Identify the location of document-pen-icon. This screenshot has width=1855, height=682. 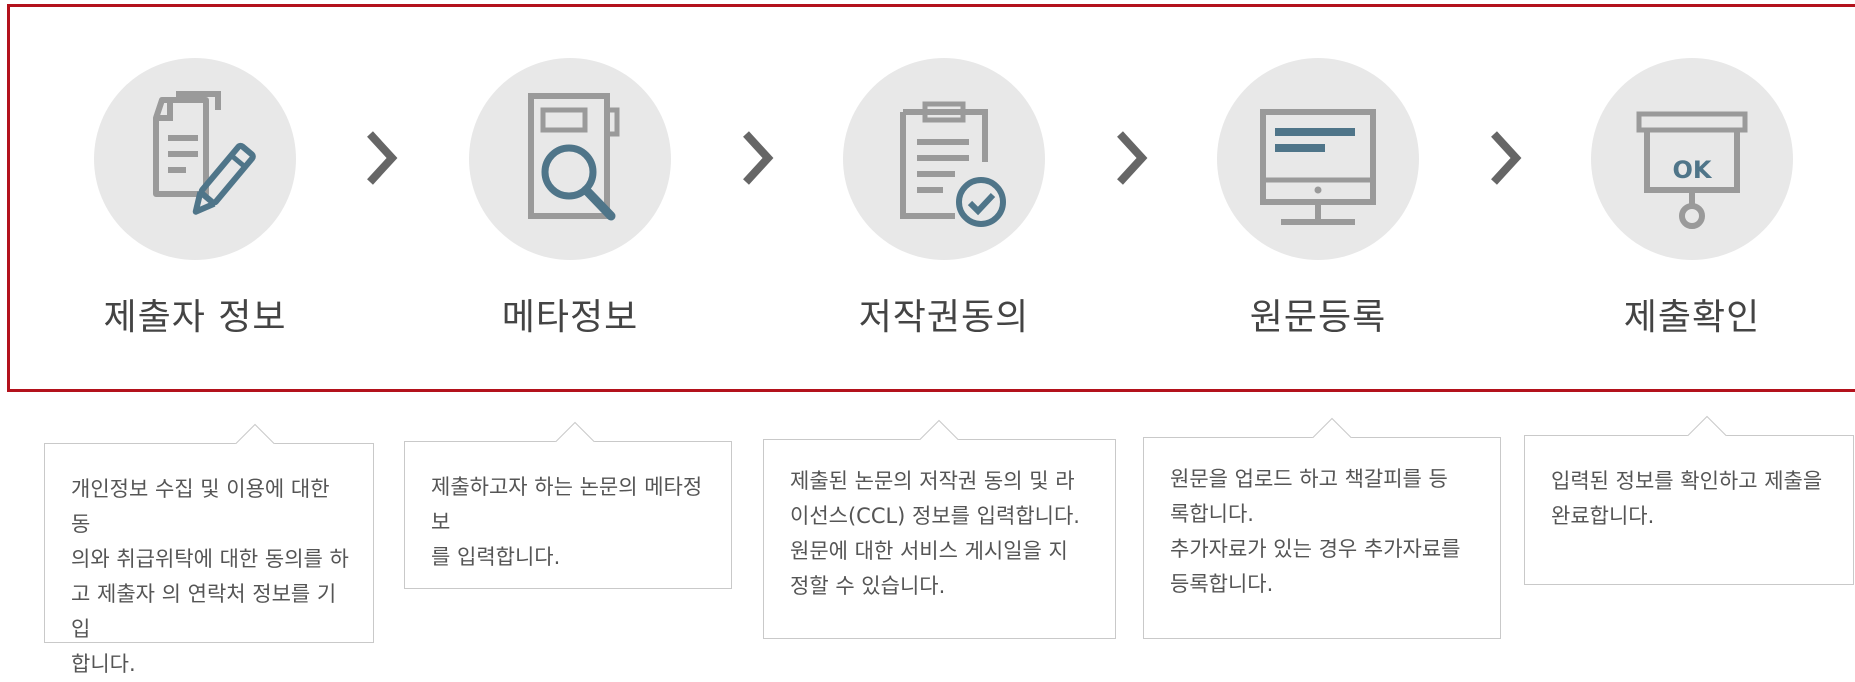
(204, 153).